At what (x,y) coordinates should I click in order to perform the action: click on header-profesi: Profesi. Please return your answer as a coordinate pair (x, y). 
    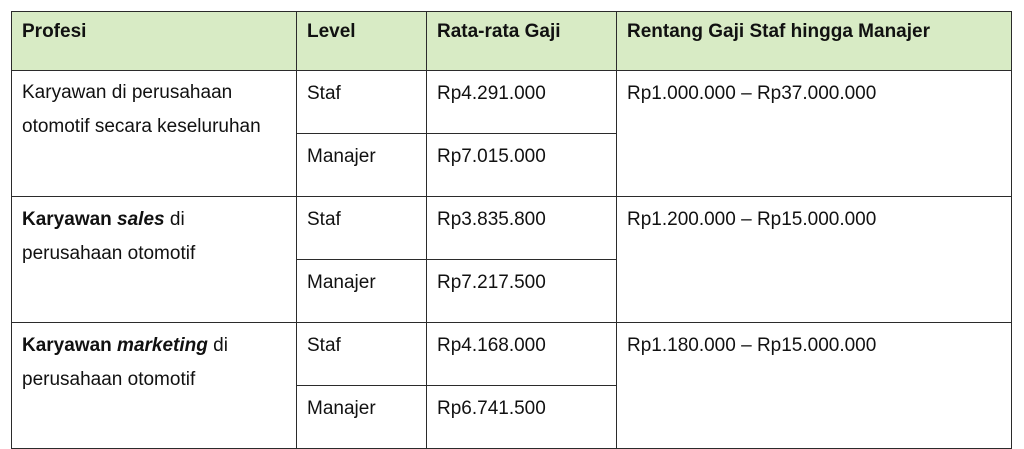
    Looking at the image, I should click on (154, 41).